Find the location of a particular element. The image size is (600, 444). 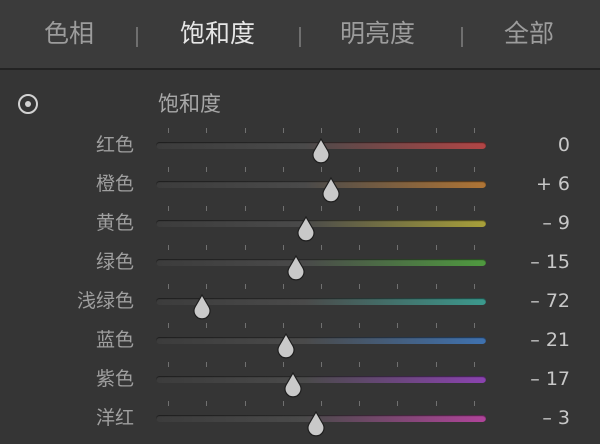

slider-row: 红色 0 is located at coordinates (300, 148).